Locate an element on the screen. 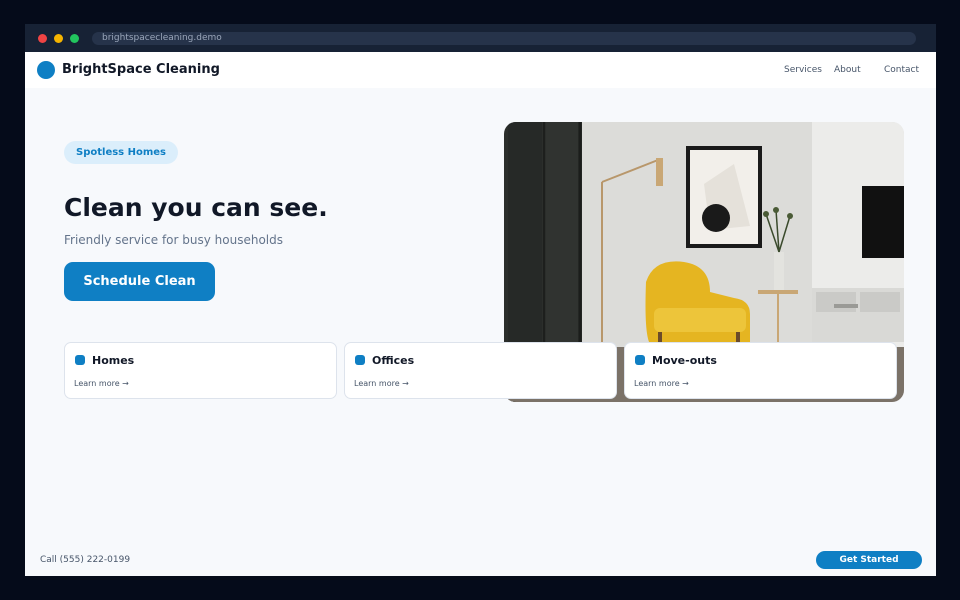  hero-title: Clean you can see. is located at coordinates (196, 207).